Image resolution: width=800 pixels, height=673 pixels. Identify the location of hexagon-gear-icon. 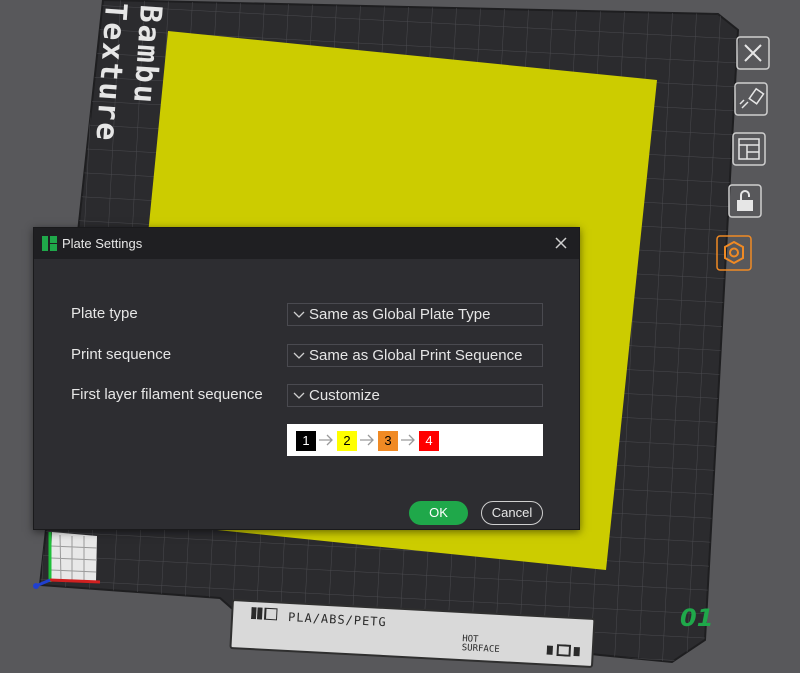
(734, 253).